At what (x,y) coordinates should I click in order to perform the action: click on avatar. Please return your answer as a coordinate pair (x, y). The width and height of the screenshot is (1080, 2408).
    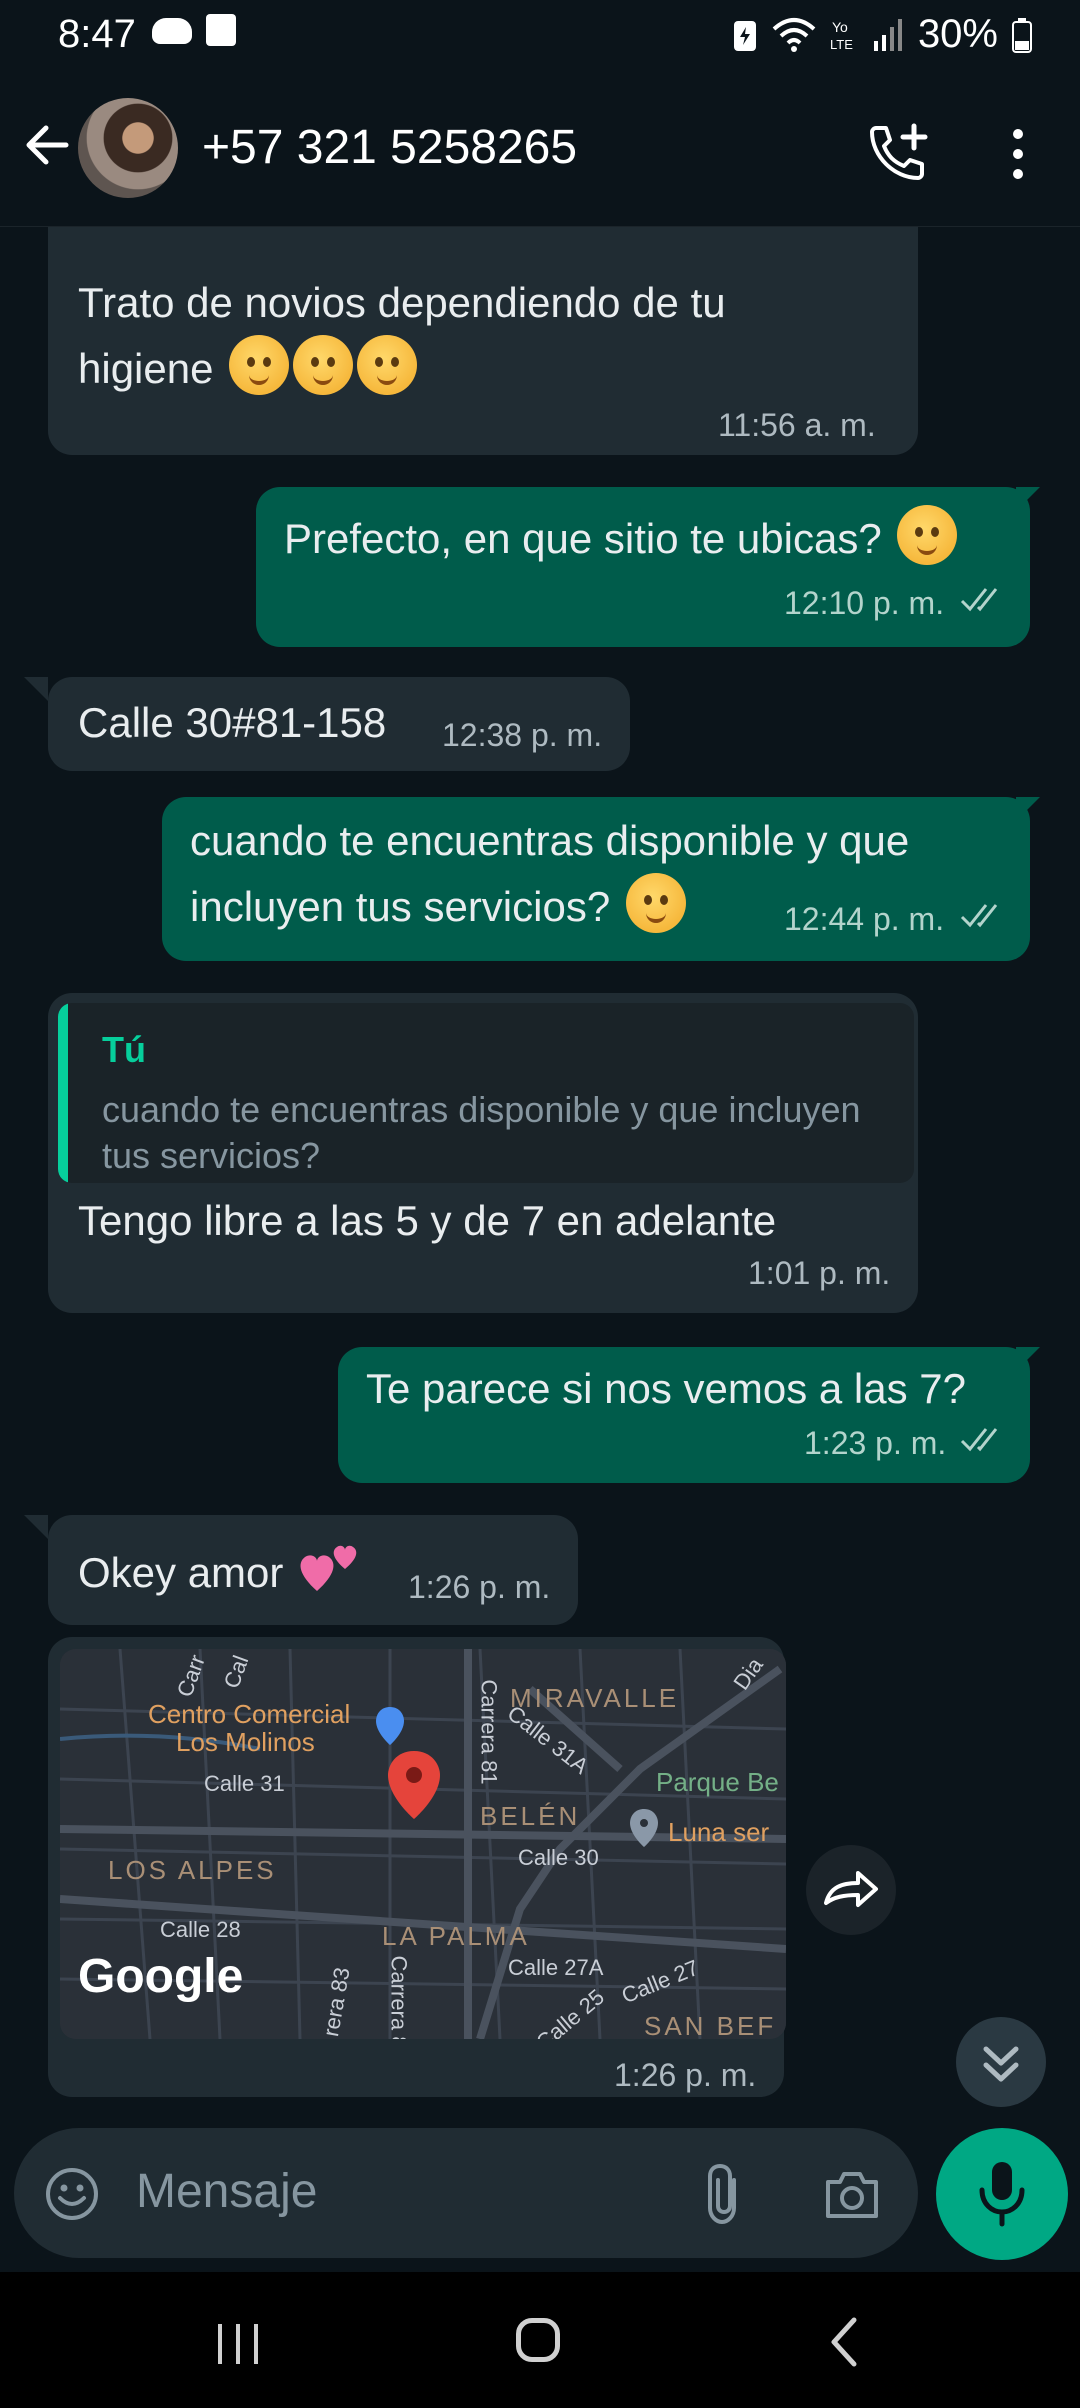
    Looking at the image, I should click on (128, 148).